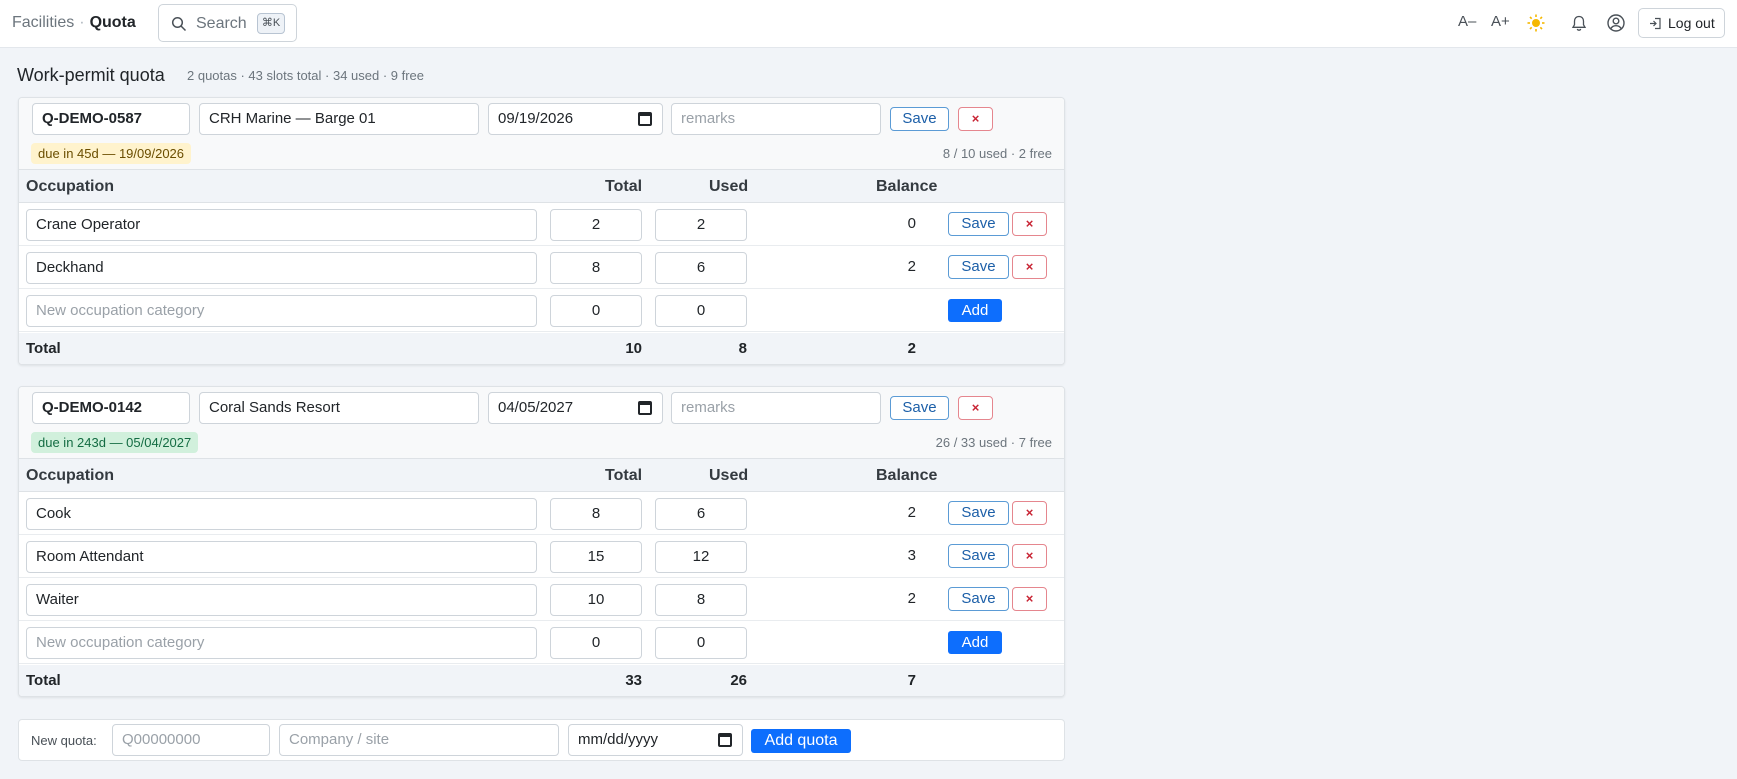 The height and width of the screenshot is (779, 1737). I want to click on new-quota-id-input: Q00000000, so click(191, 740).